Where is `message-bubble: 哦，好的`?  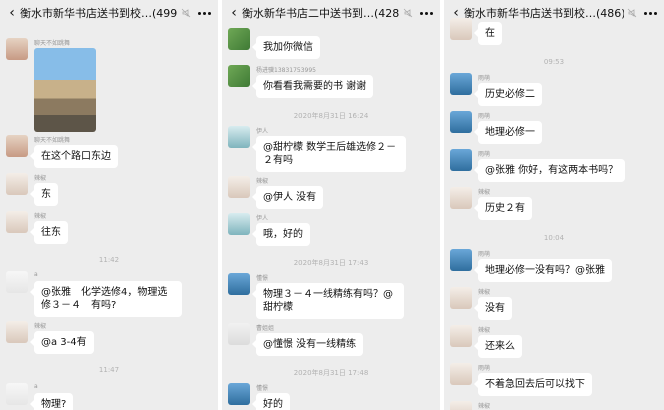 message-bubble: 哦，好的 is located at coordinates (281, 234).